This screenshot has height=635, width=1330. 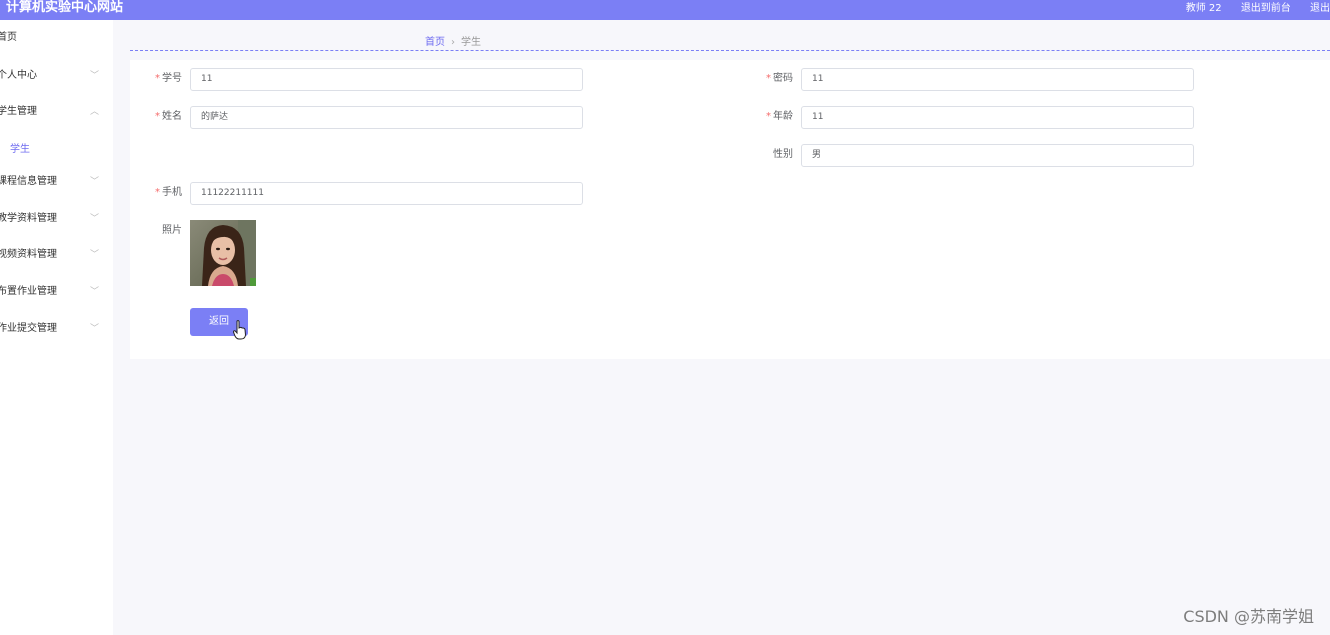 I want to click on phone-label: * 手机, so click(x=168, y=192).